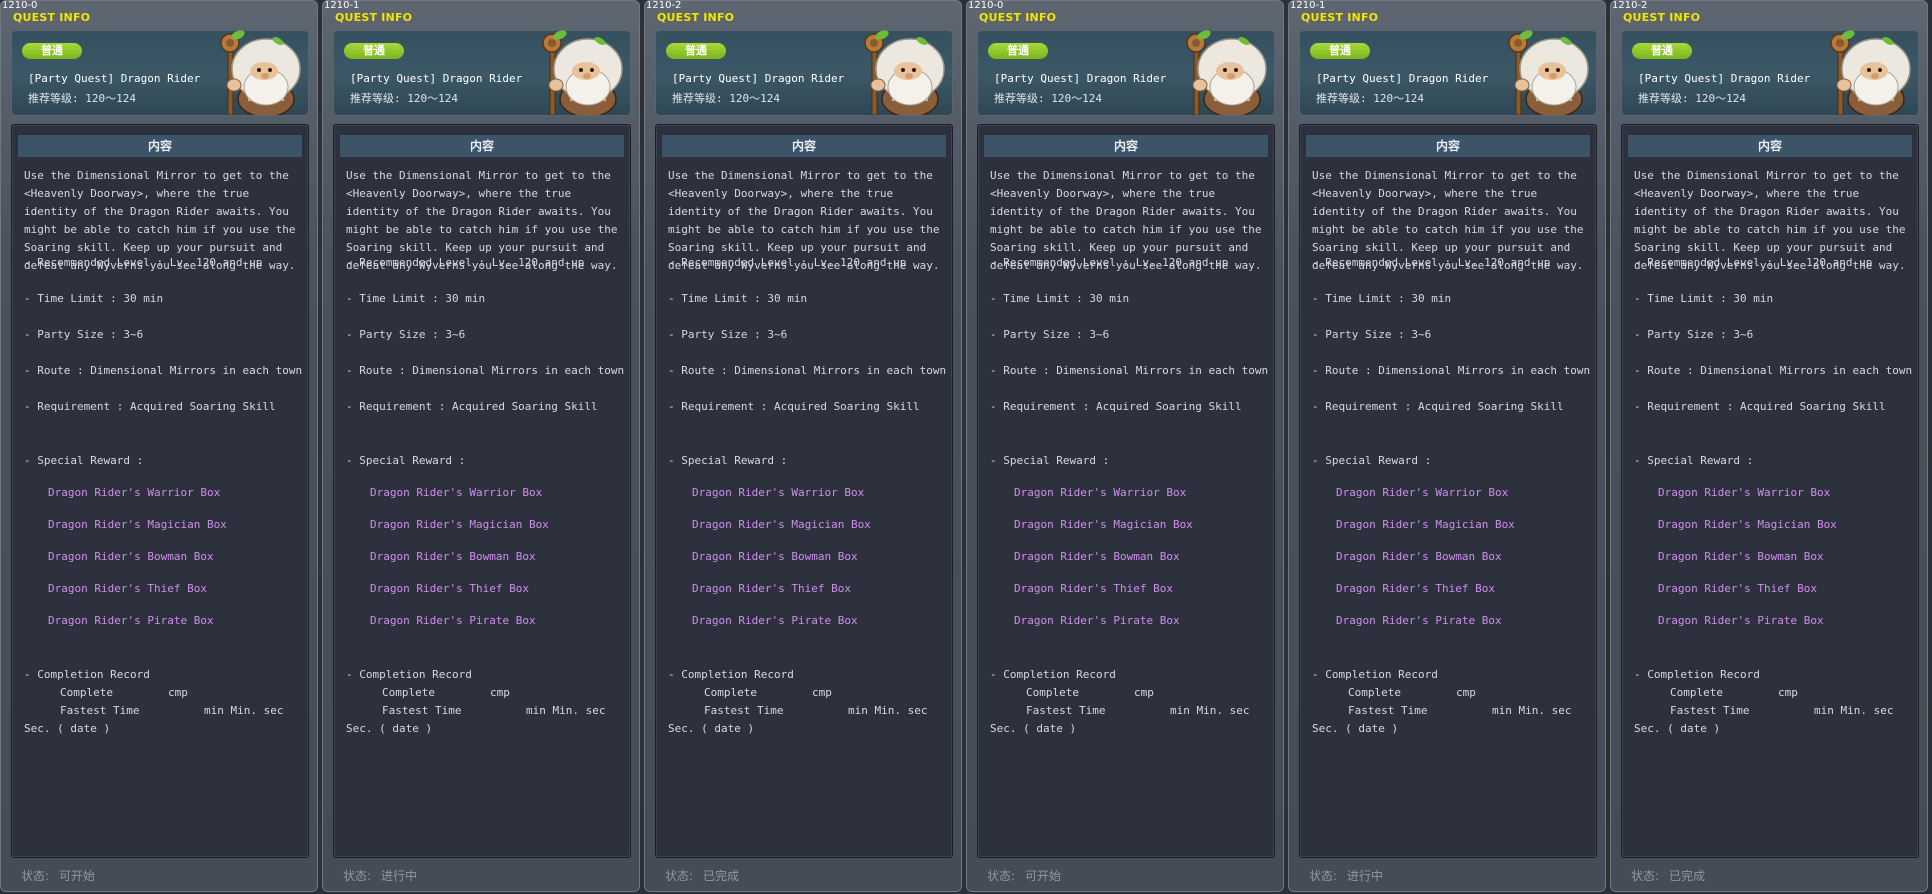 The height and width of the screenshot is (894, 1932). What do you see at coordinates (58, 875) in the screenshot?
I see `quest-status: 状态: 可开始` at bounding box center [58, 875].